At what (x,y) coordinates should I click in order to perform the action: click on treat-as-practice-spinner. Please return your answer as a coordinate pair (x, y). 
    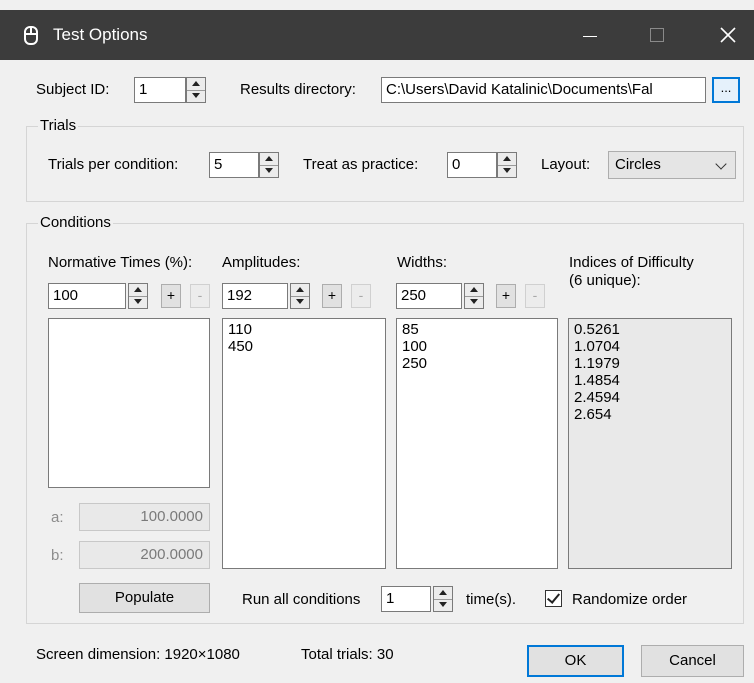
    Looking at the image, I should click on (507, 165).